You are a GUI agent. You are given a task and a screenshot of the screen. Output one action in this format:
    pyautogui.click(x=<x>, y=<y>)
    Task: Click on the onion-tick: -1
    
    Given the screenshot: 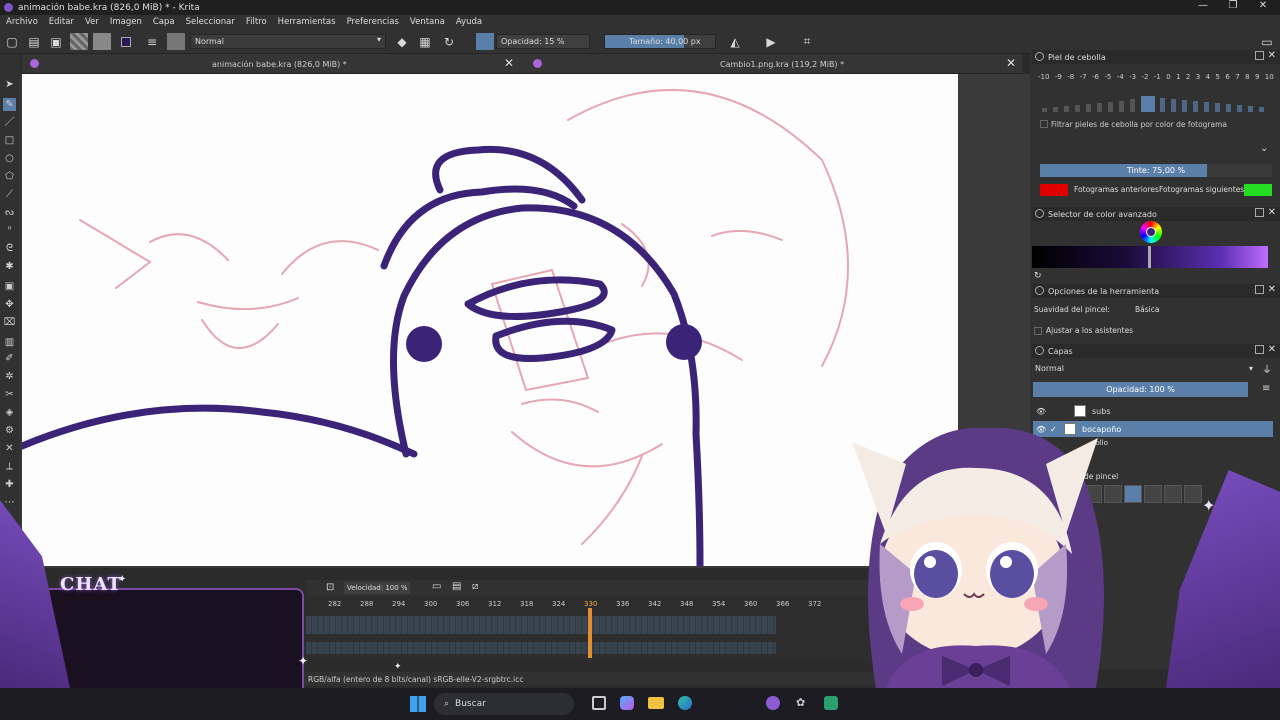 What is the action you would take?
    pyautogui.click(x=1157, y=79)
    